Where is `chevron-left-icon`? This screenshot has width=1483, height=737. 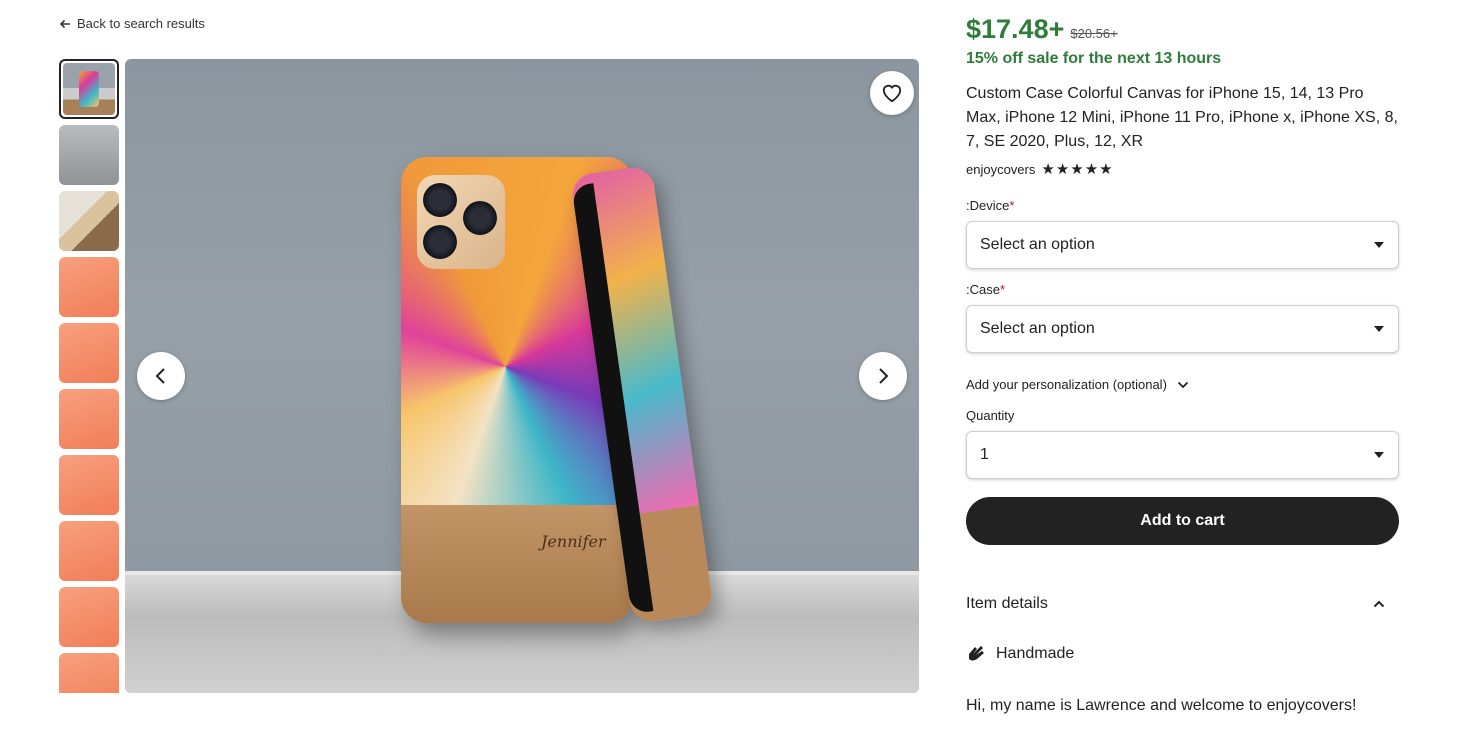 chevron-left-icon is located at coordinates (160, 376).